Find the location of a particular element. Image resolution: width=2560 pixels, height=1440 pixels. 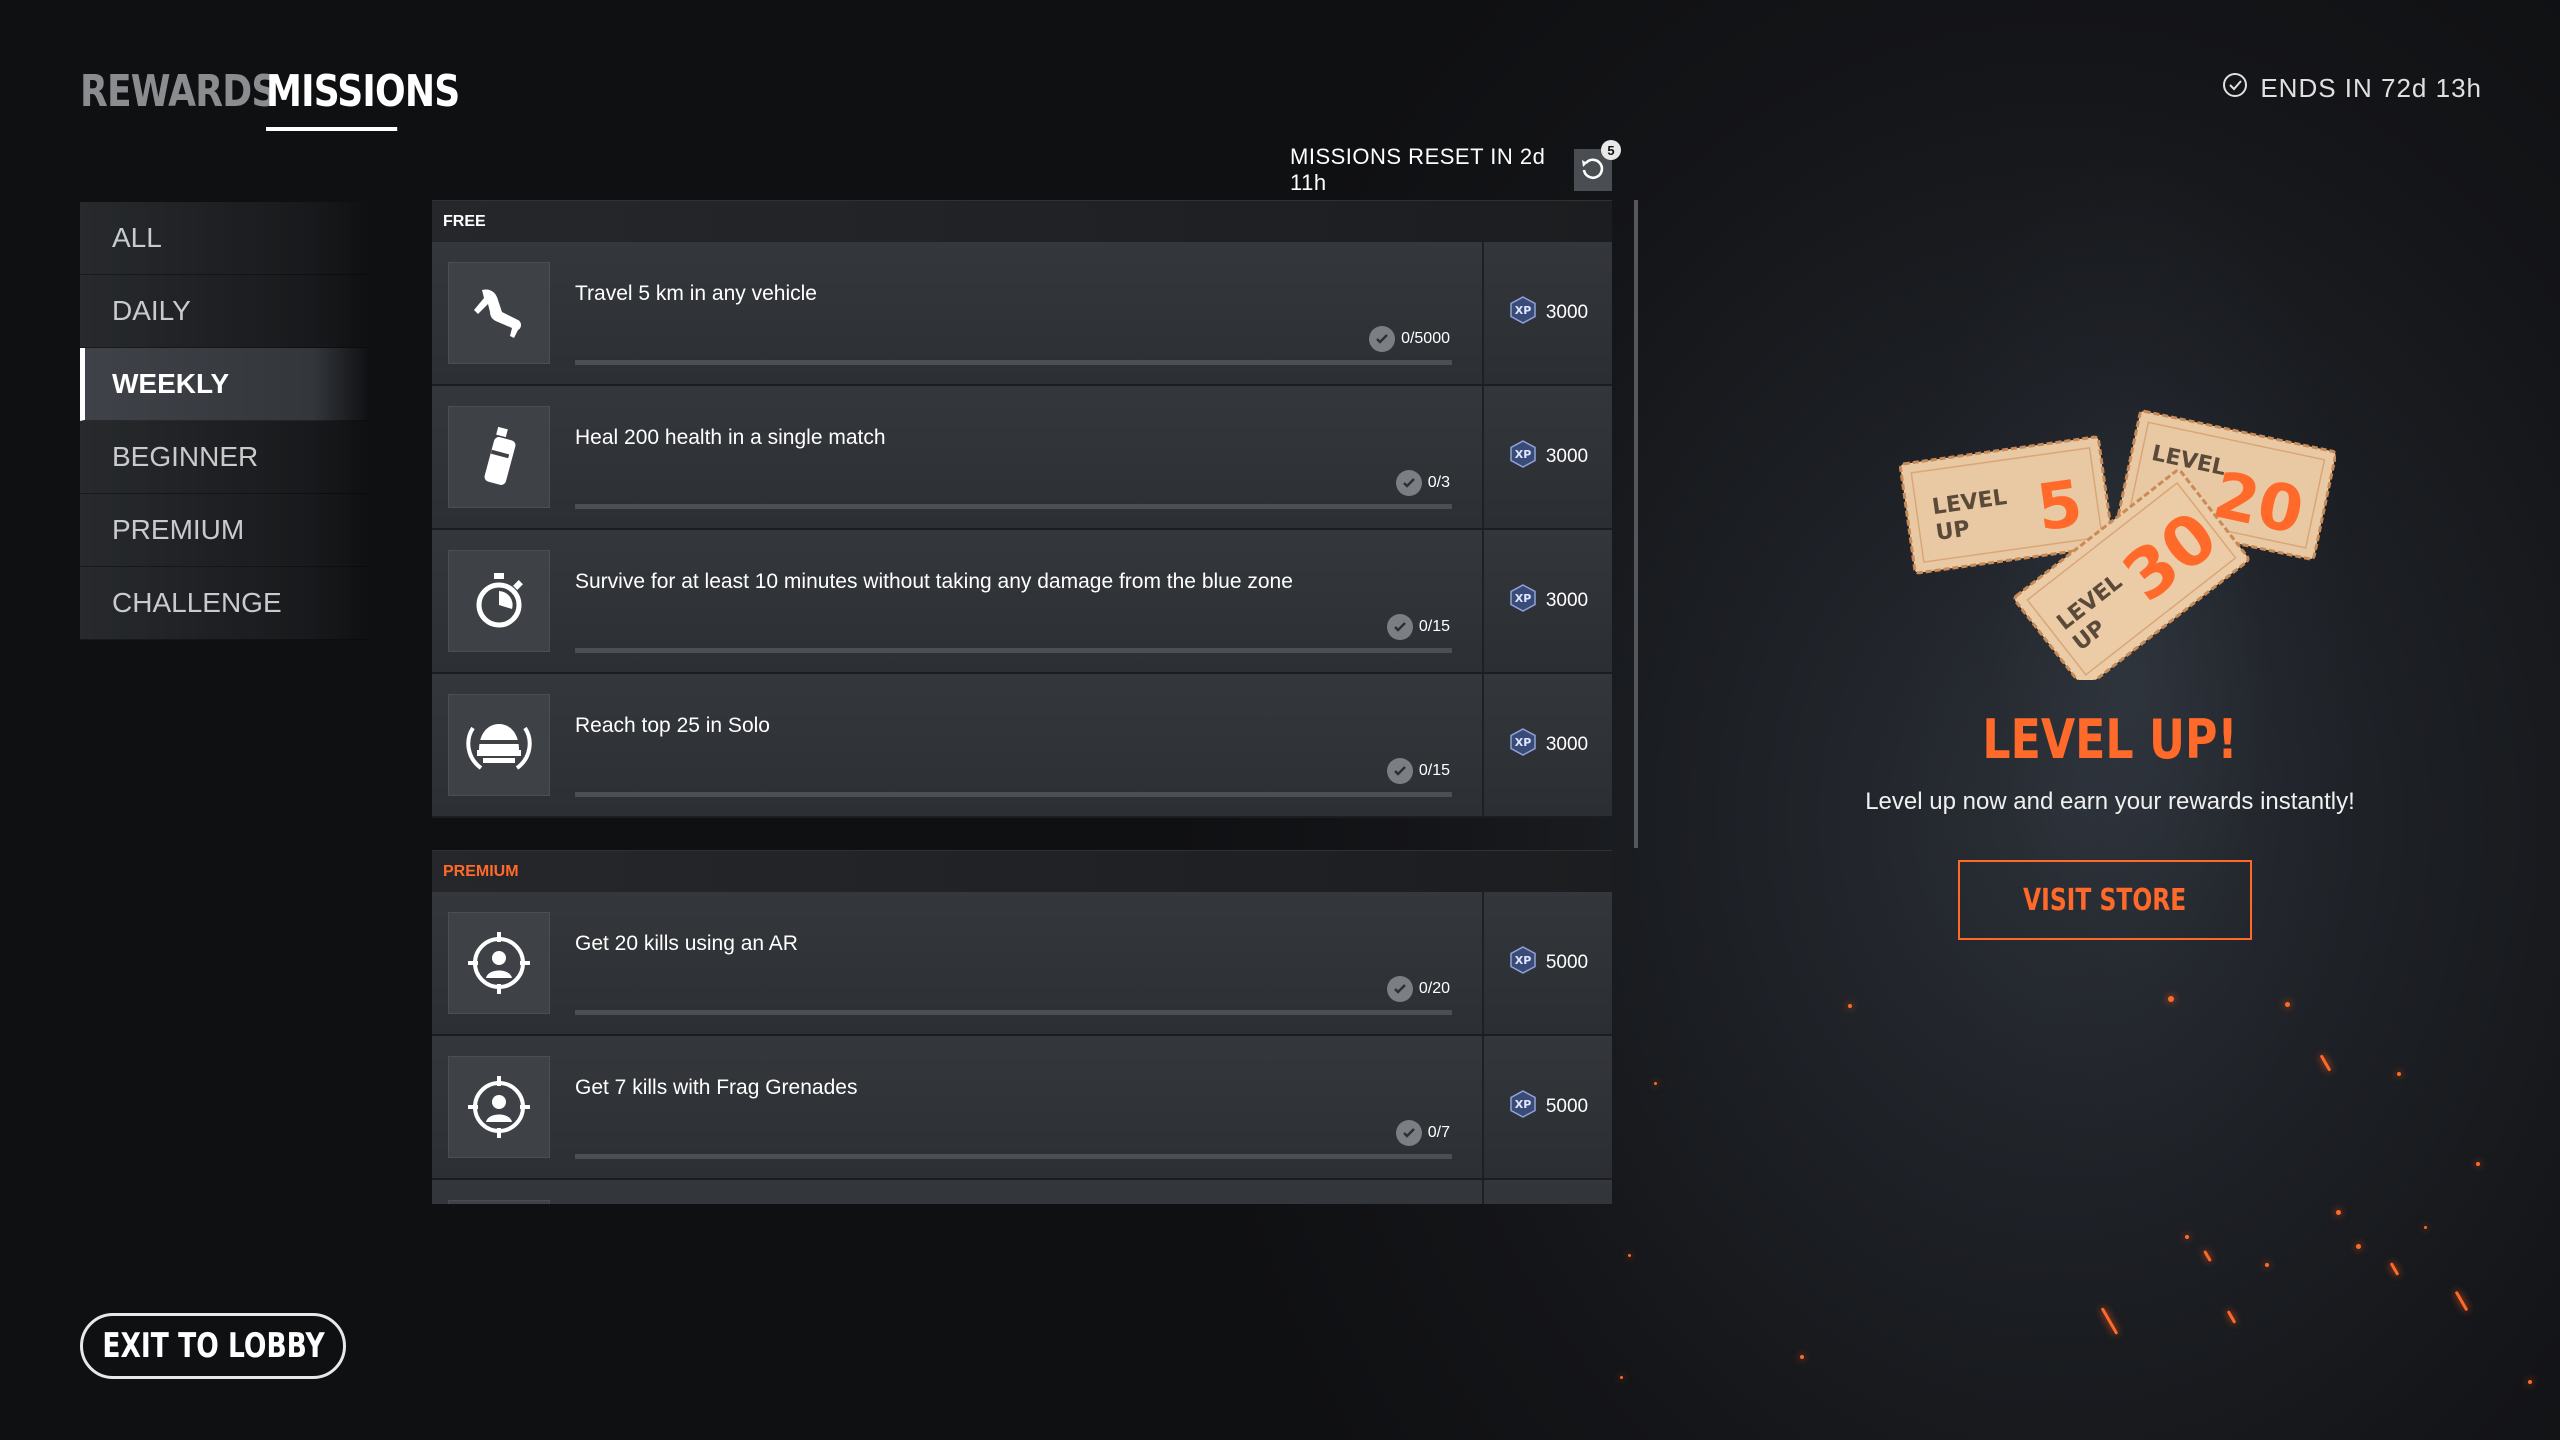

mission-row: Get 20 kills using an AR 0/20 XP 5000 is located at coordinates (1022, 964).